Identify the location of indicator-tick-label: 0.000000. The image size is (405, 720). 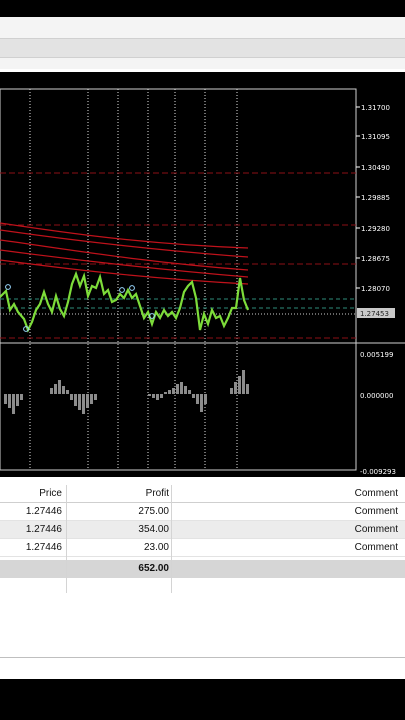
(376, 396).